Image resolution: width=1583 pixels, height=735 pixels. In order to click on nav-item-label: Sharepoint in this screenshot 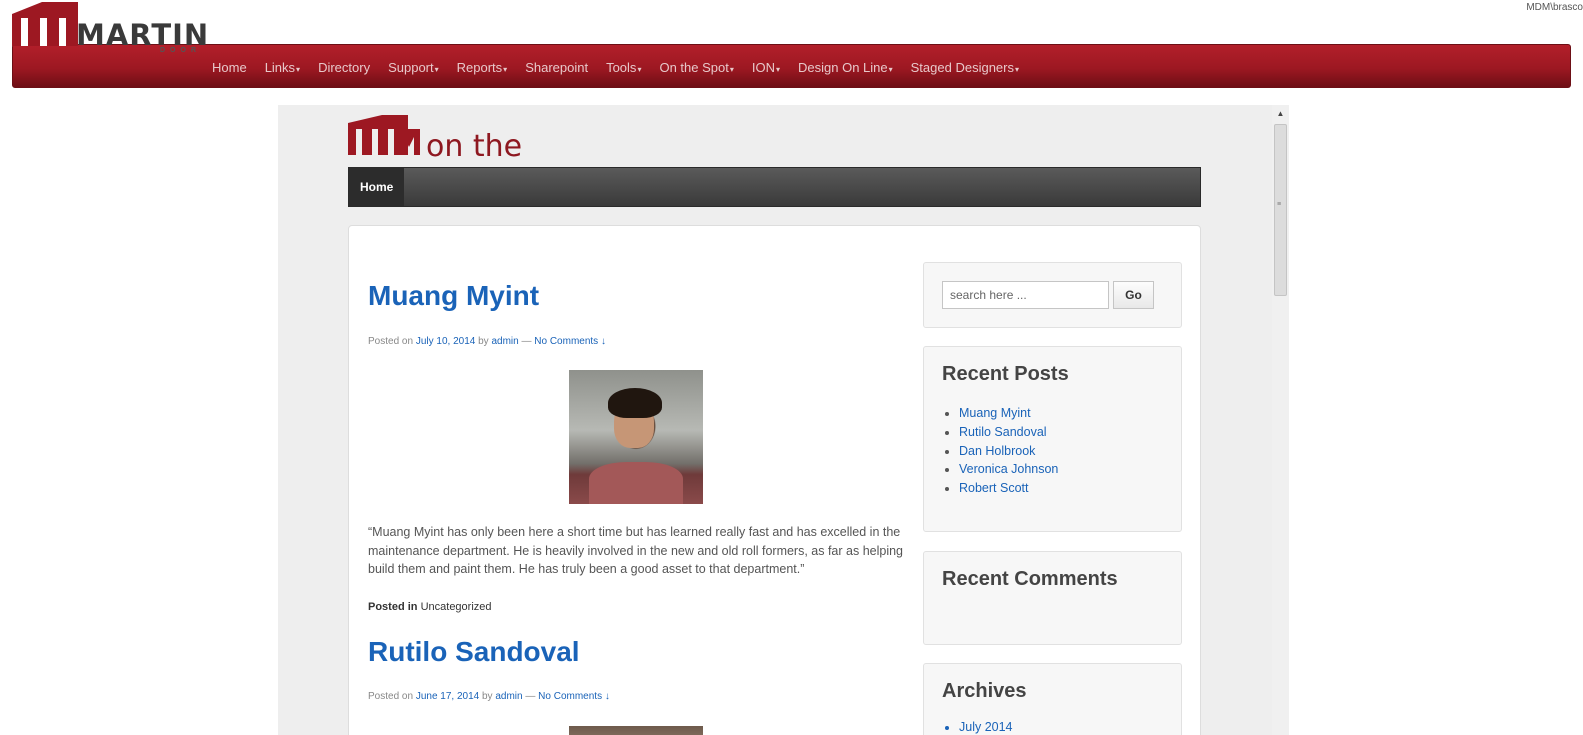, I will do `click(557, 67)`.